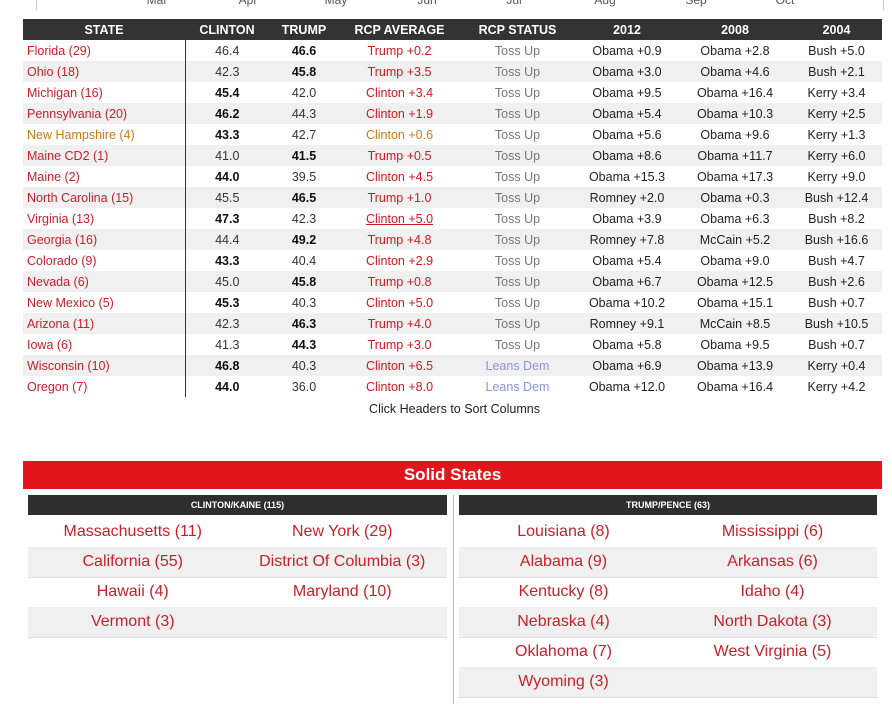 The height and width of the screenshot is (704, 892). What do you see at coordinates (104, 302) in the screenshot?
I see `state-link: New Mexico (5)` at bounding box center [104, 302].